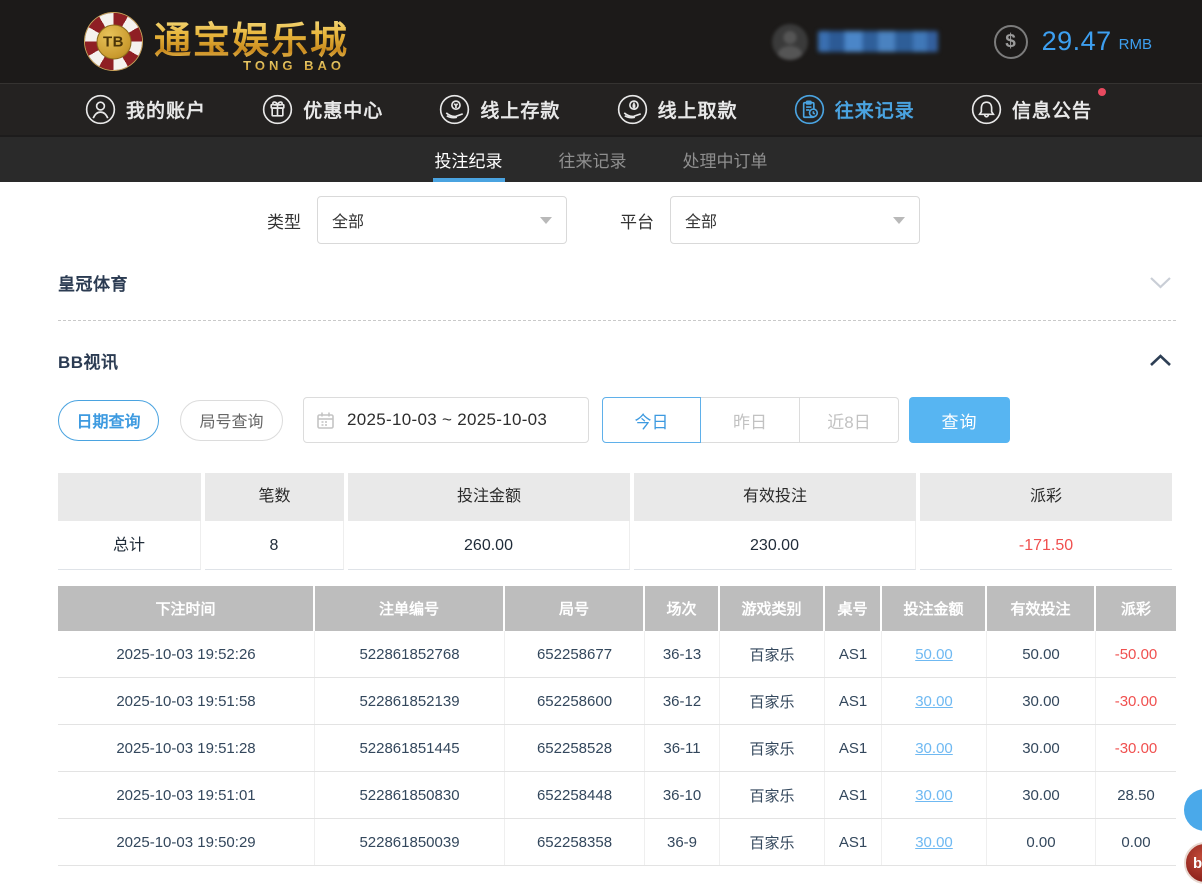 Image resolution: width=1202 pixels, height=884 pixels. I want to click on crown-expand-chevron-down-icon, so click(1160, 282).